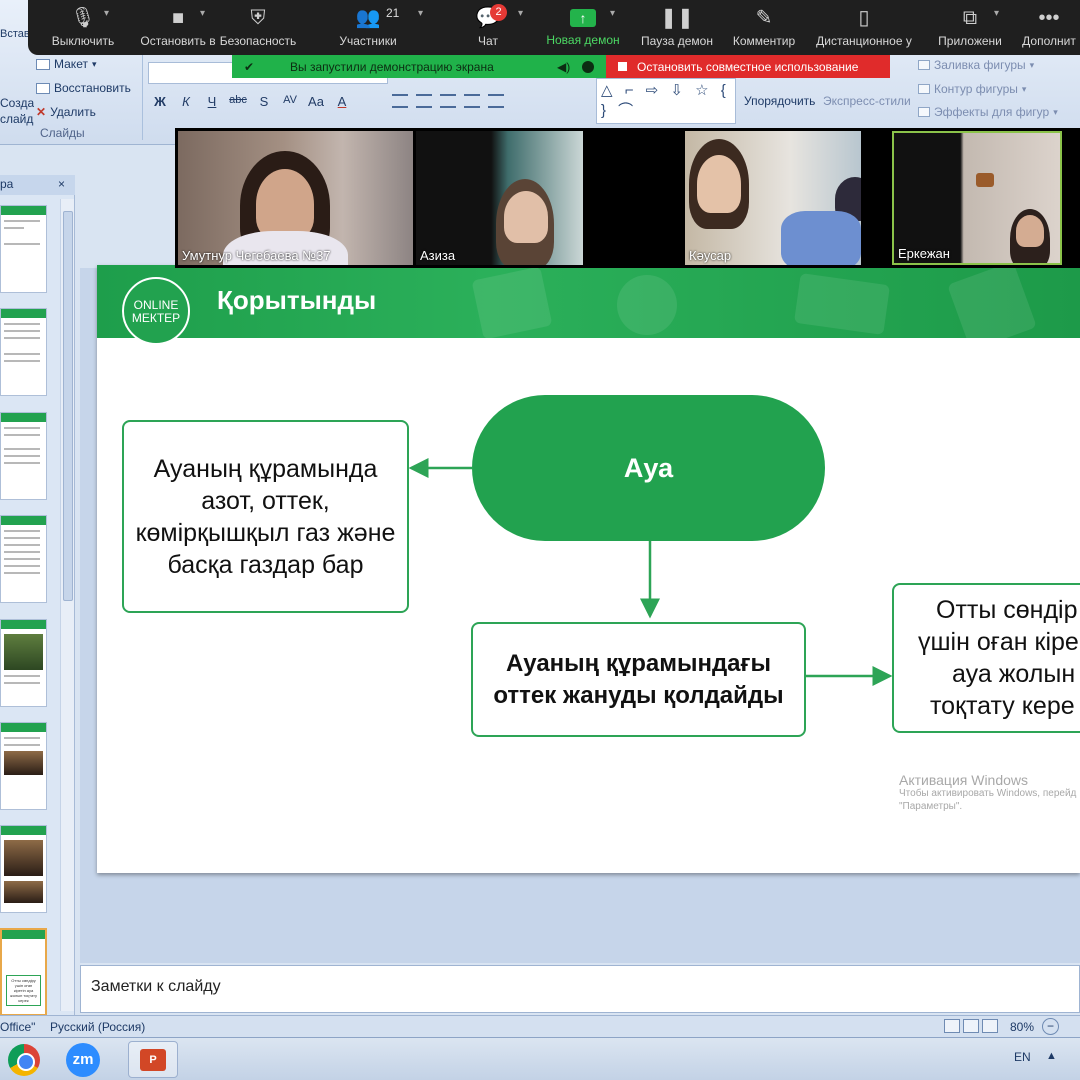  I want to click on pen-icon: ✎, so click(764, 18).